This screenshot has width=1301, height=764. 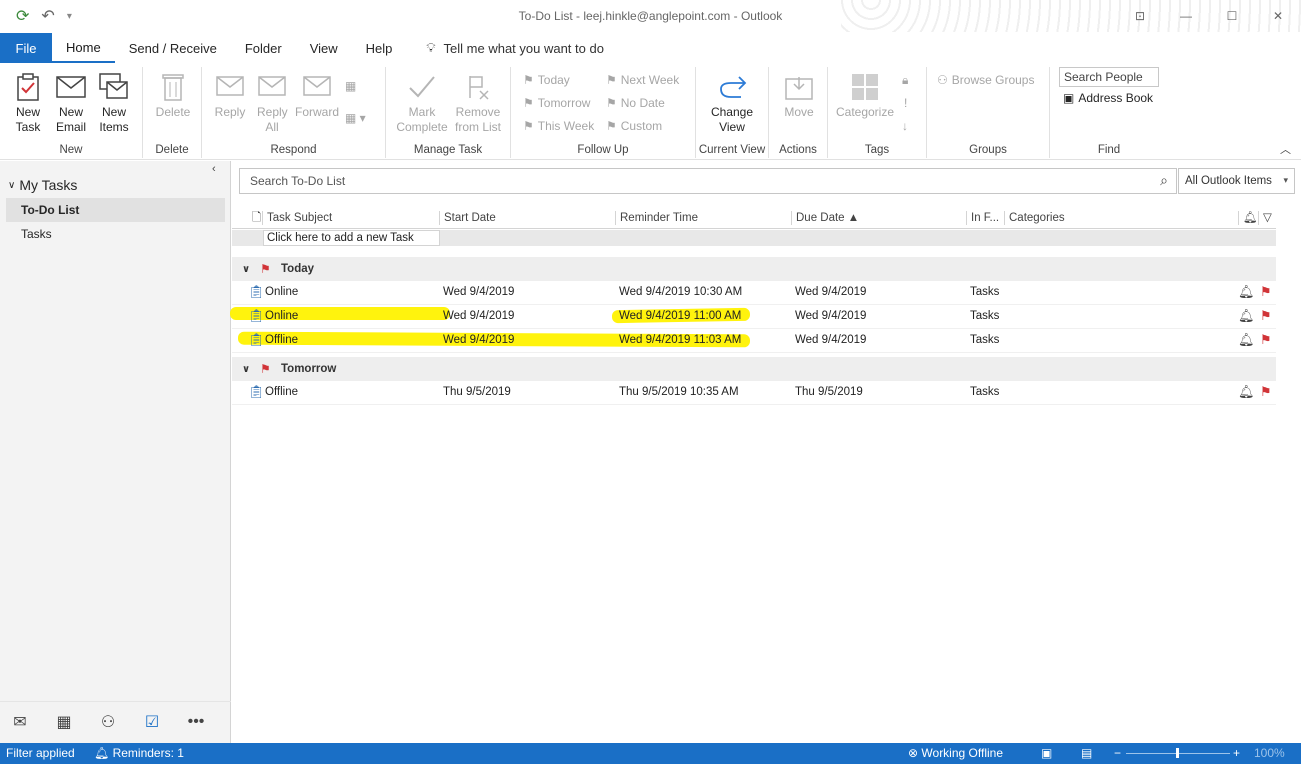 I want to click on tab-view: View, so click(x=324, y=48).